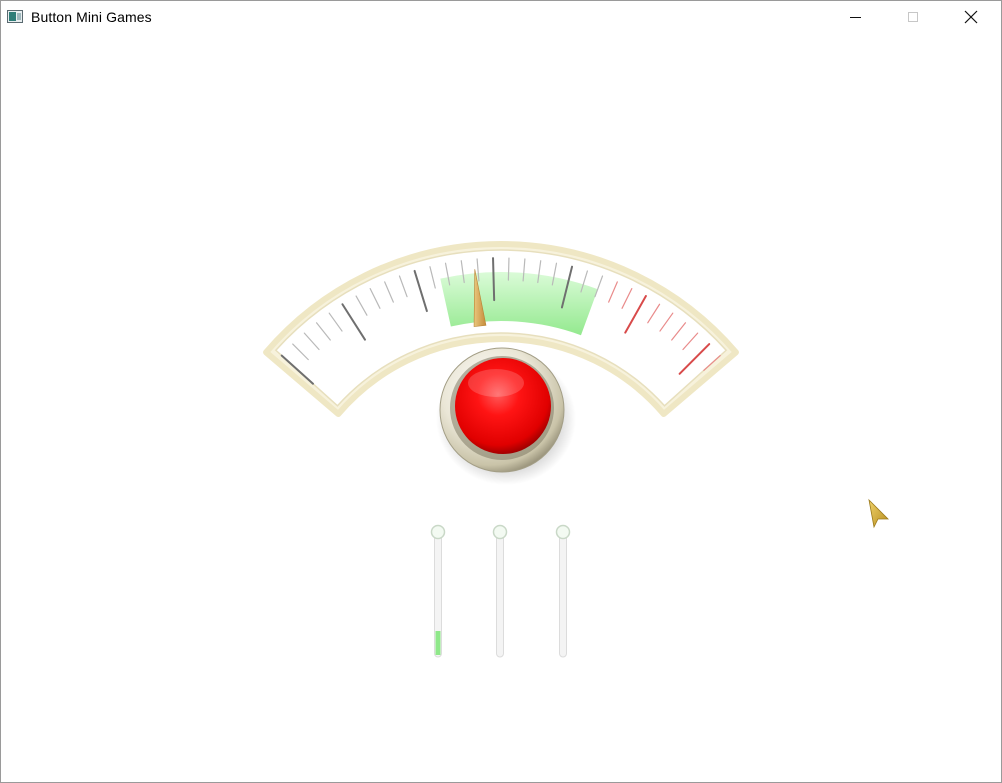  I want to click on arrow-cursor-icon, so click(878, 513).